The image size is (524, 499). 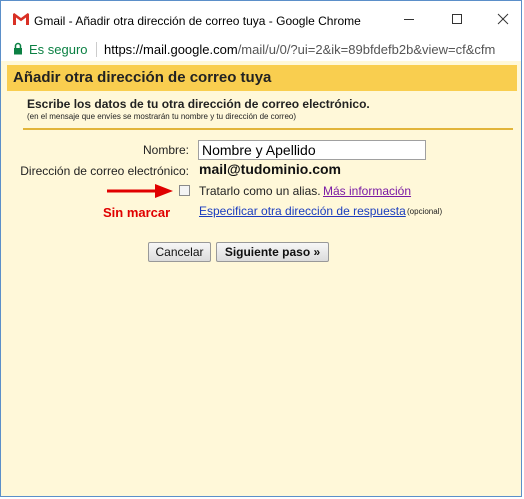 I want to click on maximize-icon, so click(x=457, y=19).